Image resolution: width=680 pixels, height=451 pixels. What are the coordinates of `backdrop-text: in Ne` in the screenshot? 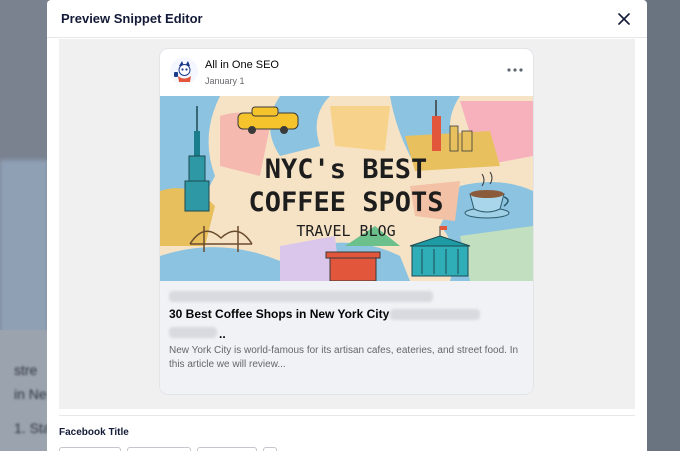 It's located at (30, 394).